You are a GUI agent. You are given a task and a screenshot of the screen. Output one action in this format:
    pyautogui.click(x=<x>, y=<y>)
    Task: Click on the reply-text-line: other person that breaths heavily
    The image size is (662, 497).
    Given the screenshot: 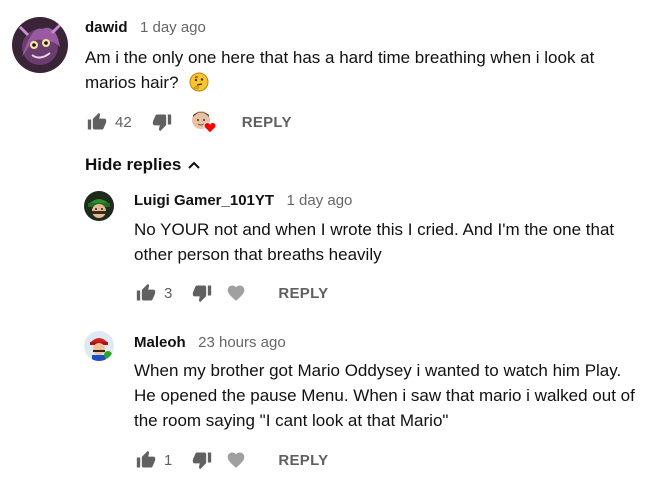 What is the action you would take?
    pyautogui.click(x=258, y=254)
    